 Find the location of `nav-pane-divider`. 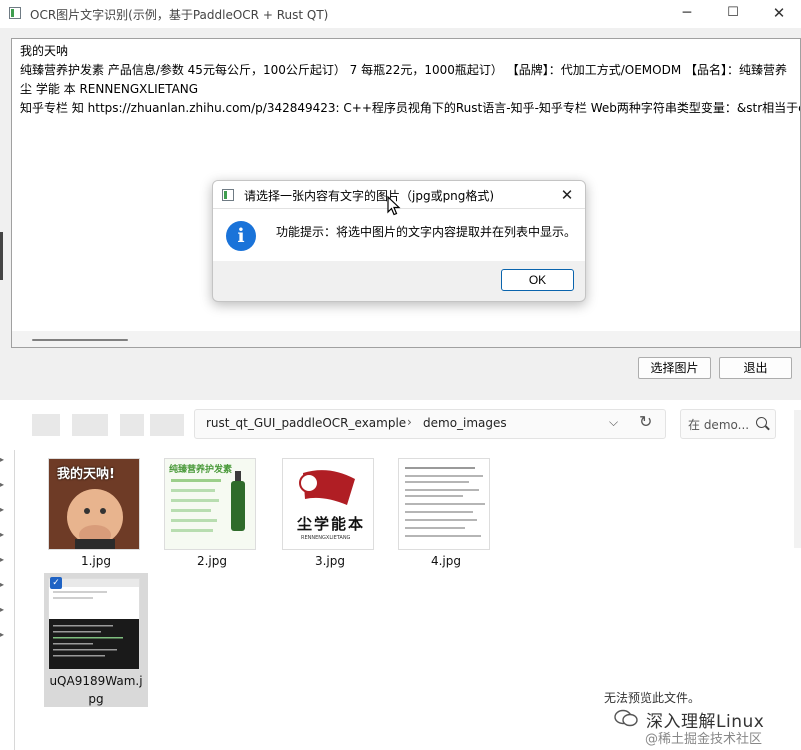

nav-pane-divider is located at coordinates (14, 600).